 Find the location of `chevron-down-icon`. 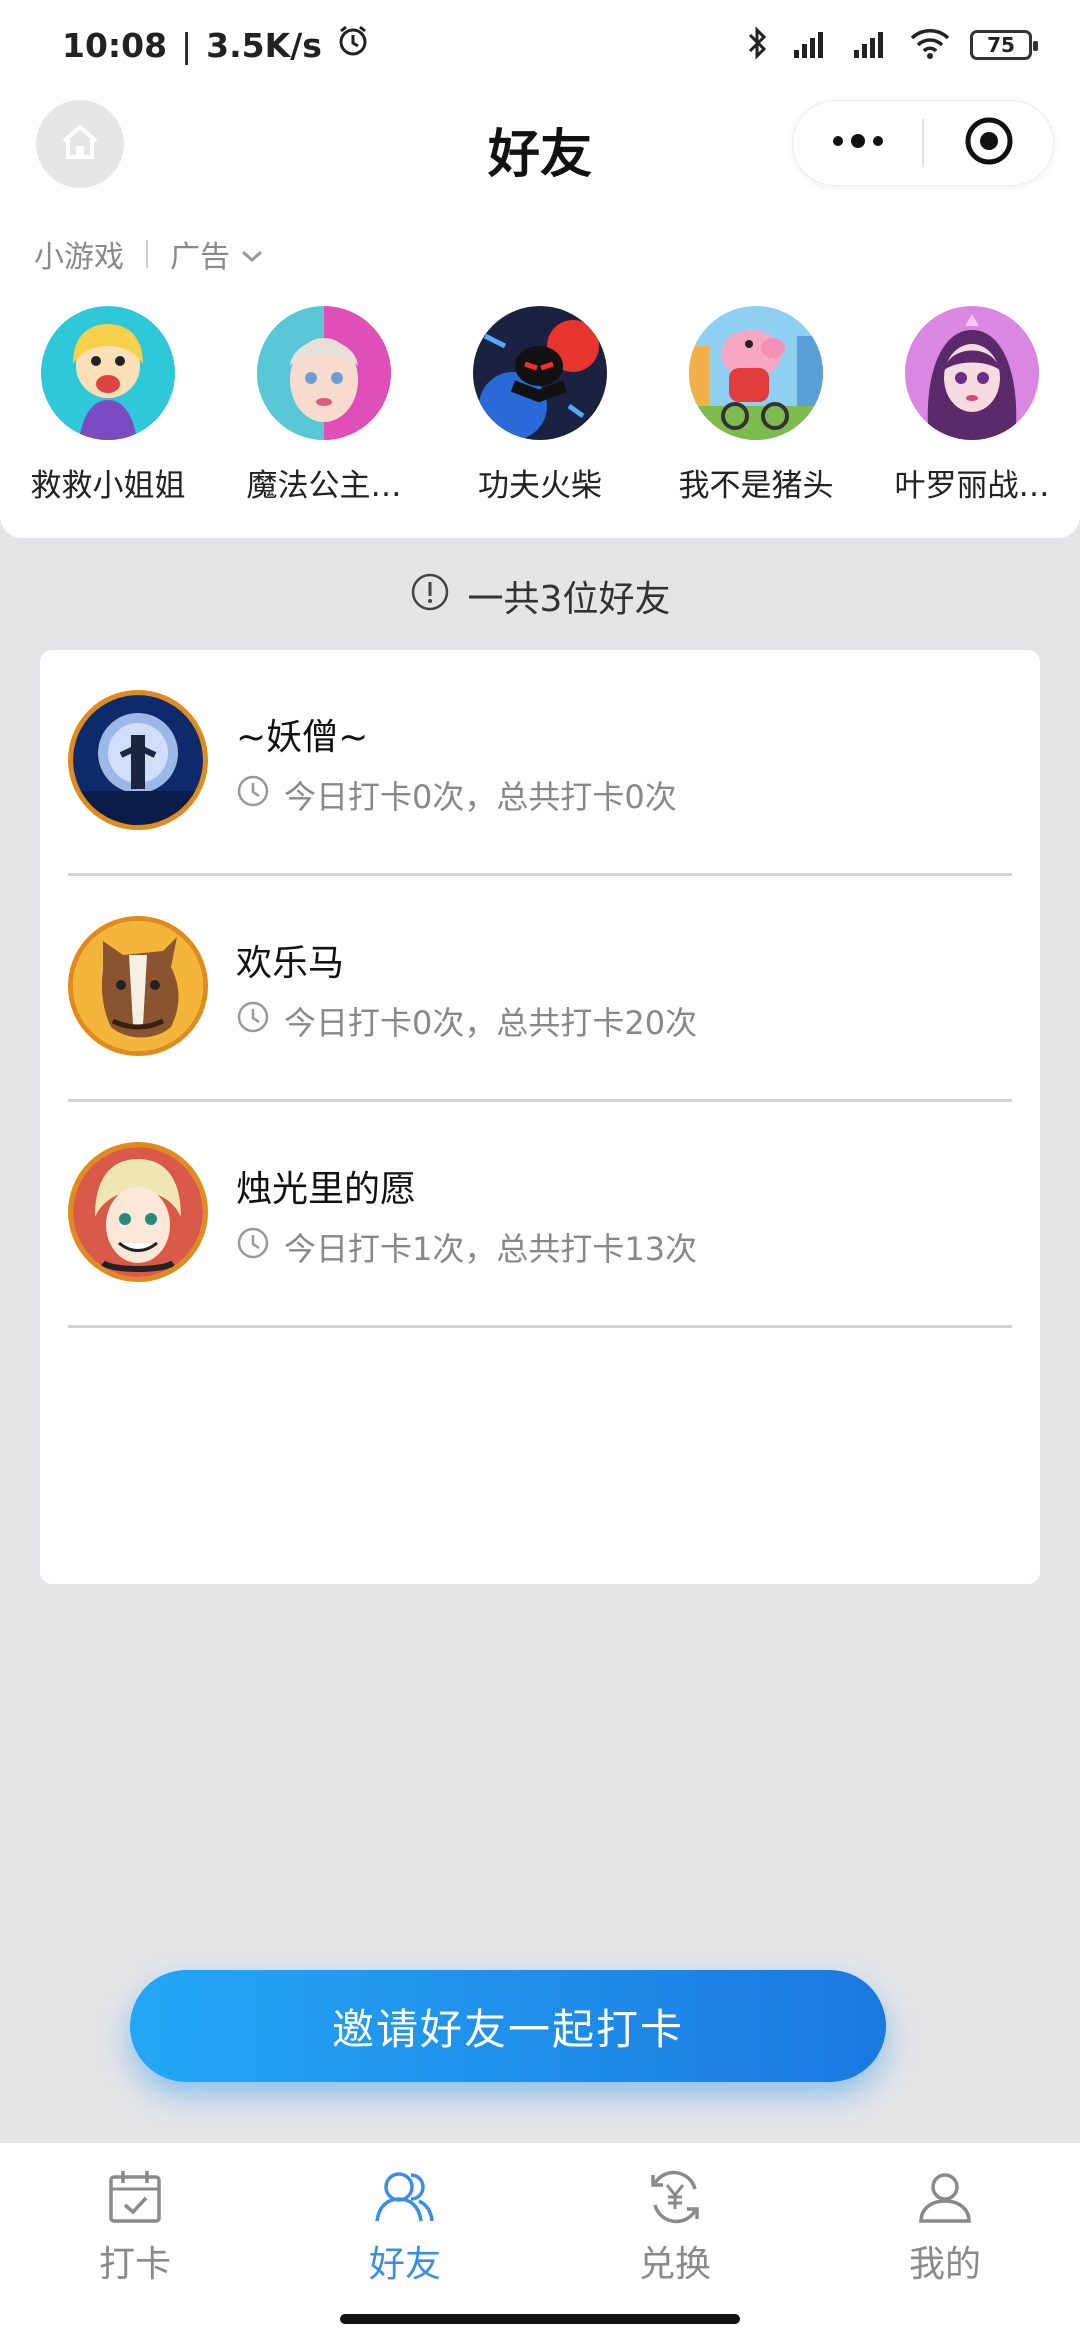

chevron-down-icon is located at coordinates (252, 254).